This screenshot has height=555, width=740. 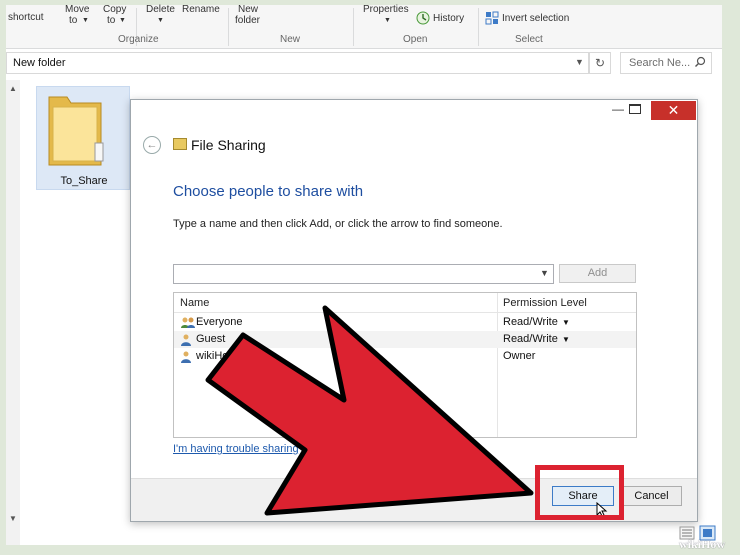 I want to click on cancel-button: Cancel, so click(x=651, y=496).